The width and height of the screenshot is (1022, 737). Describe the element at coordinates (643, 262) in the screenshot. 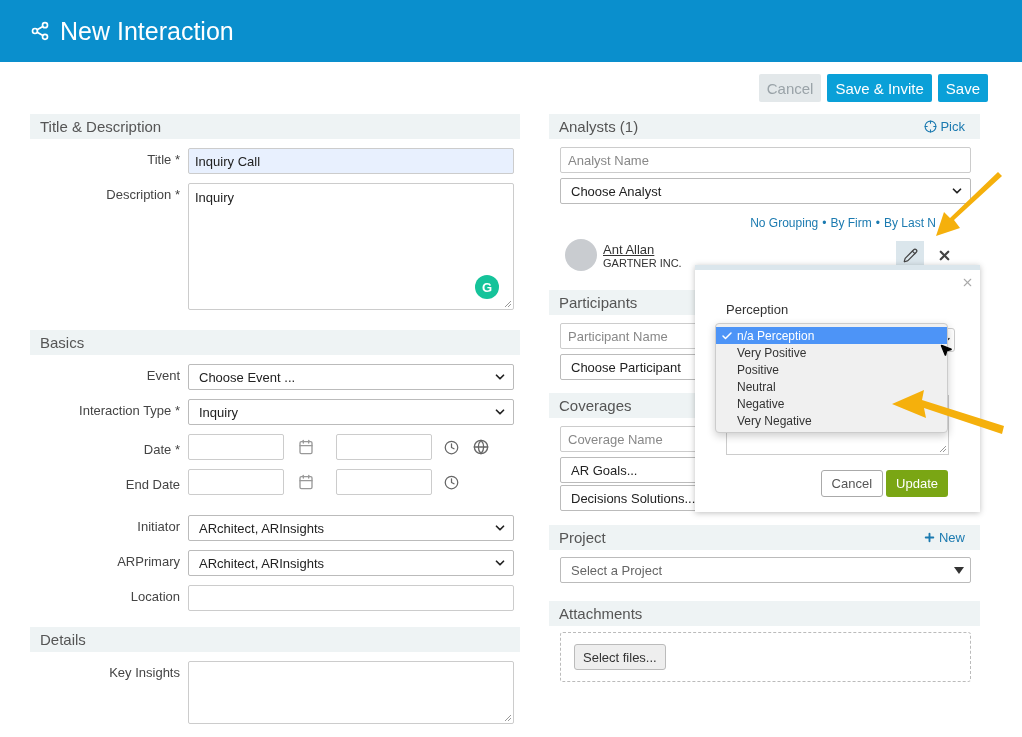

I see `analyst-firm: GARTNER INC.` at that location.